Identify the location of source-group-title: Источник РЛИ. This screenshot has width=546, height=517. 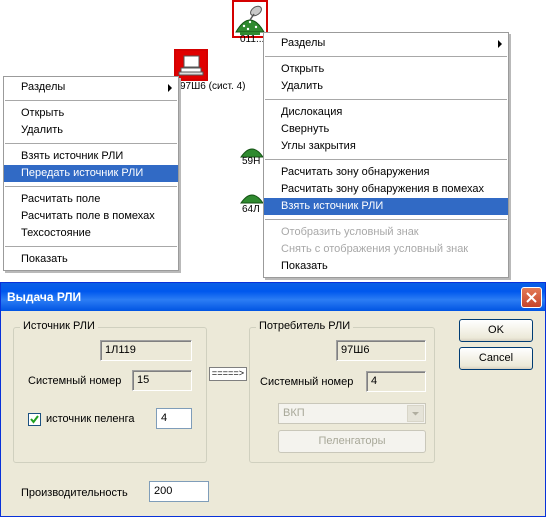
(59, 326).